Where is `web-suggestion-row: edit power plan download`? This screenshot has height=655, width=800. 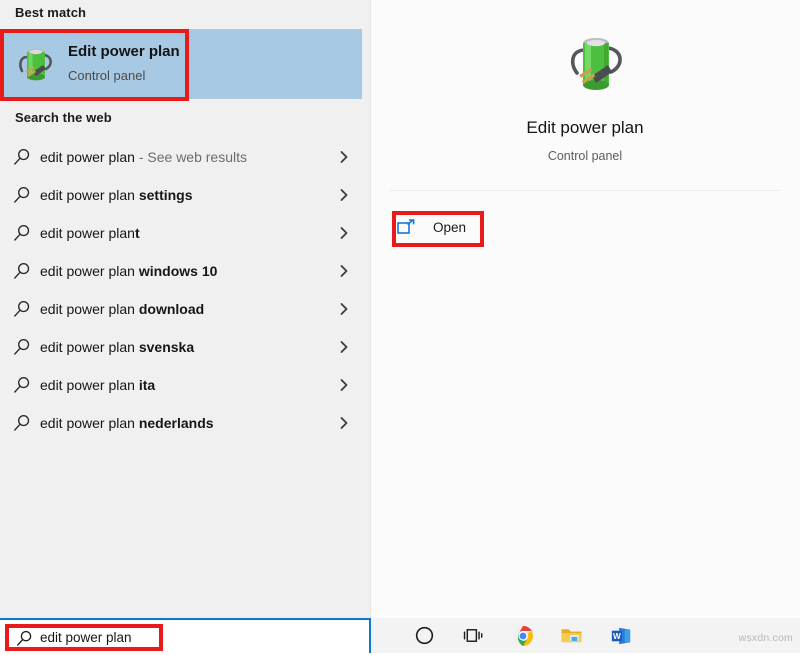 web-suggestion-row: edit power plan download is located at coordinates (181, 309).